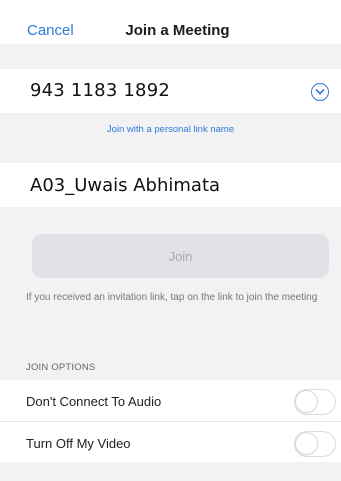 This screenshot has height=481, width=341. I want to click on chevron-down-circle-icon, so click(320, 92).